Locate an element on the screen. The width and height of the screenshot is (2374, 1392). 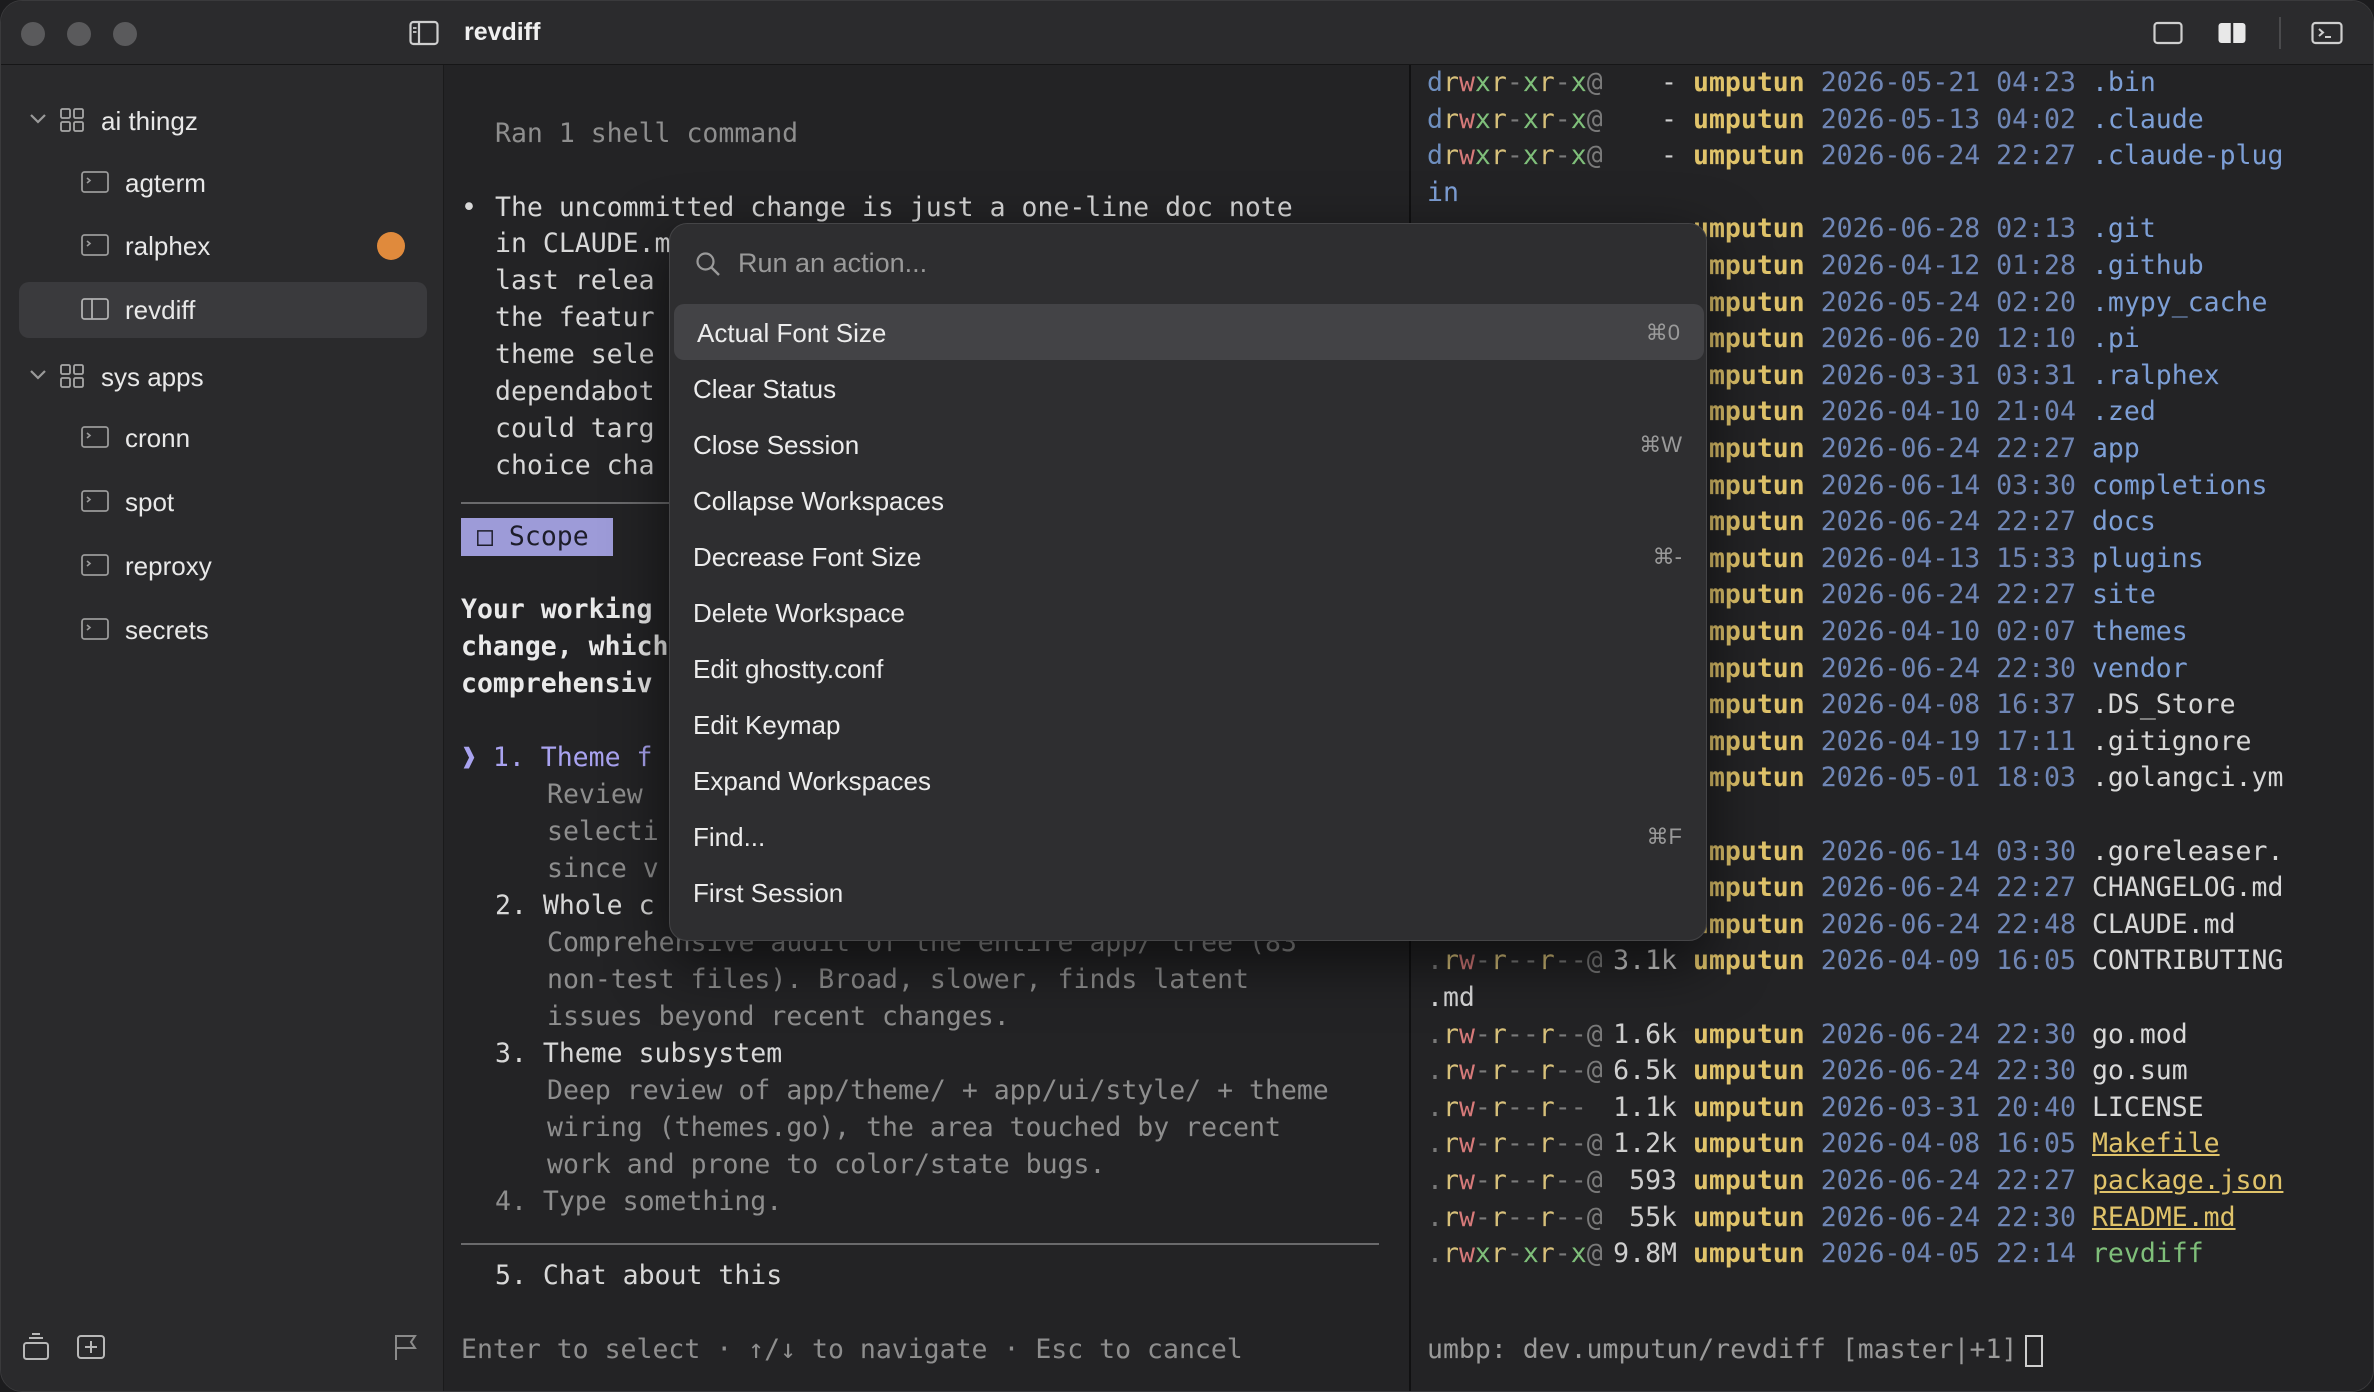
session-item-active: revdiff is located at coordinates (223, 310).